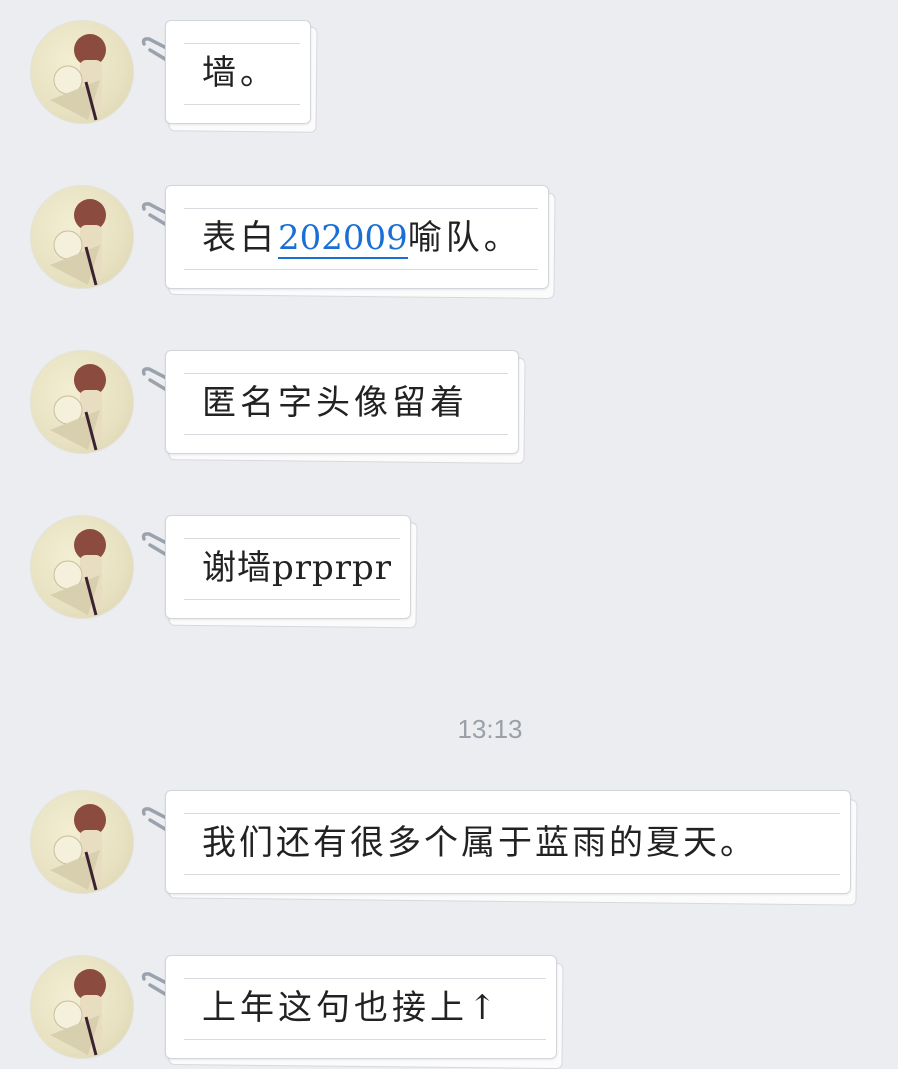 This screenshot has width=898, height=1069. I want to click on message-text-before: 表白, so click(240, 238).